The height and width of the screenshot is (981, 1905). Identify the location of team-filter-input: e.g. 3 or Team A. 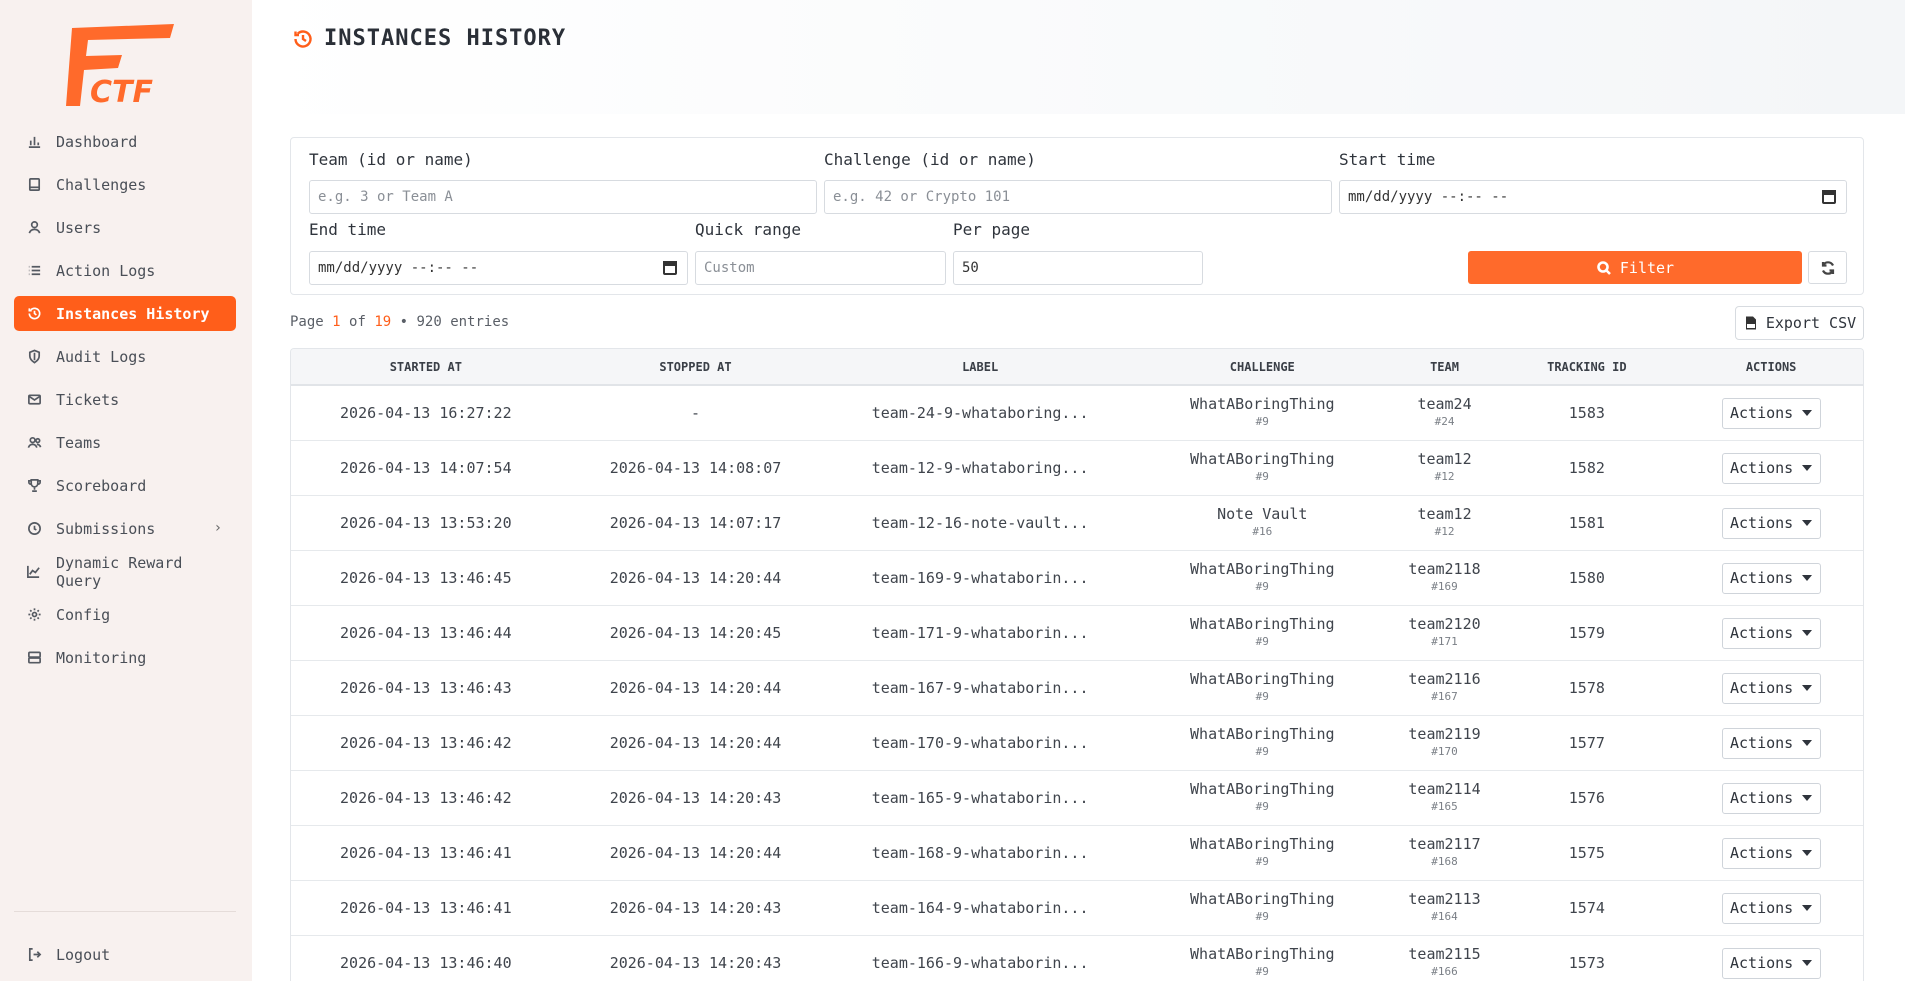
(563, 197).